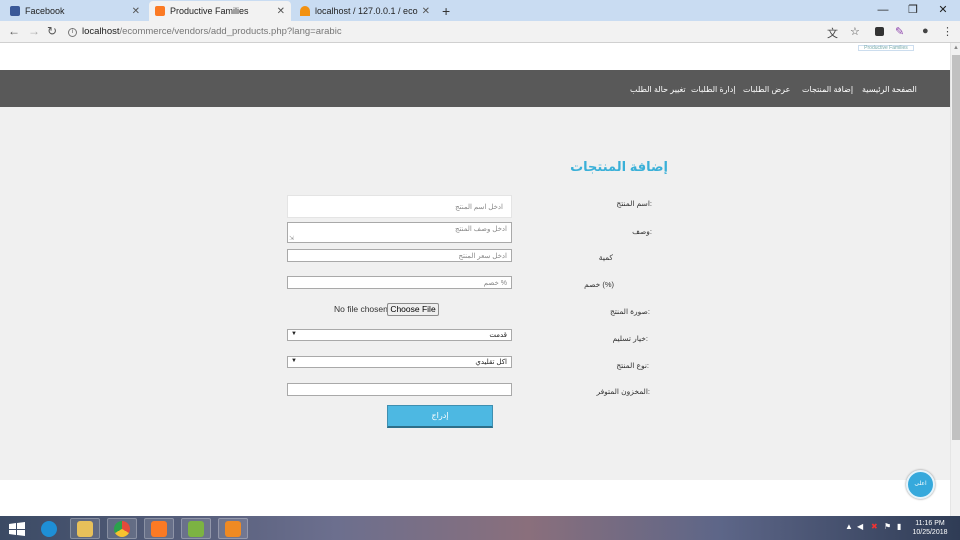 This screenshot has height=540, width=960. What do you see at coordinates (889, 89) in the screenshot?
I see `nav-home: الصفحة الرئيسية` at bounding box center [889, 89].